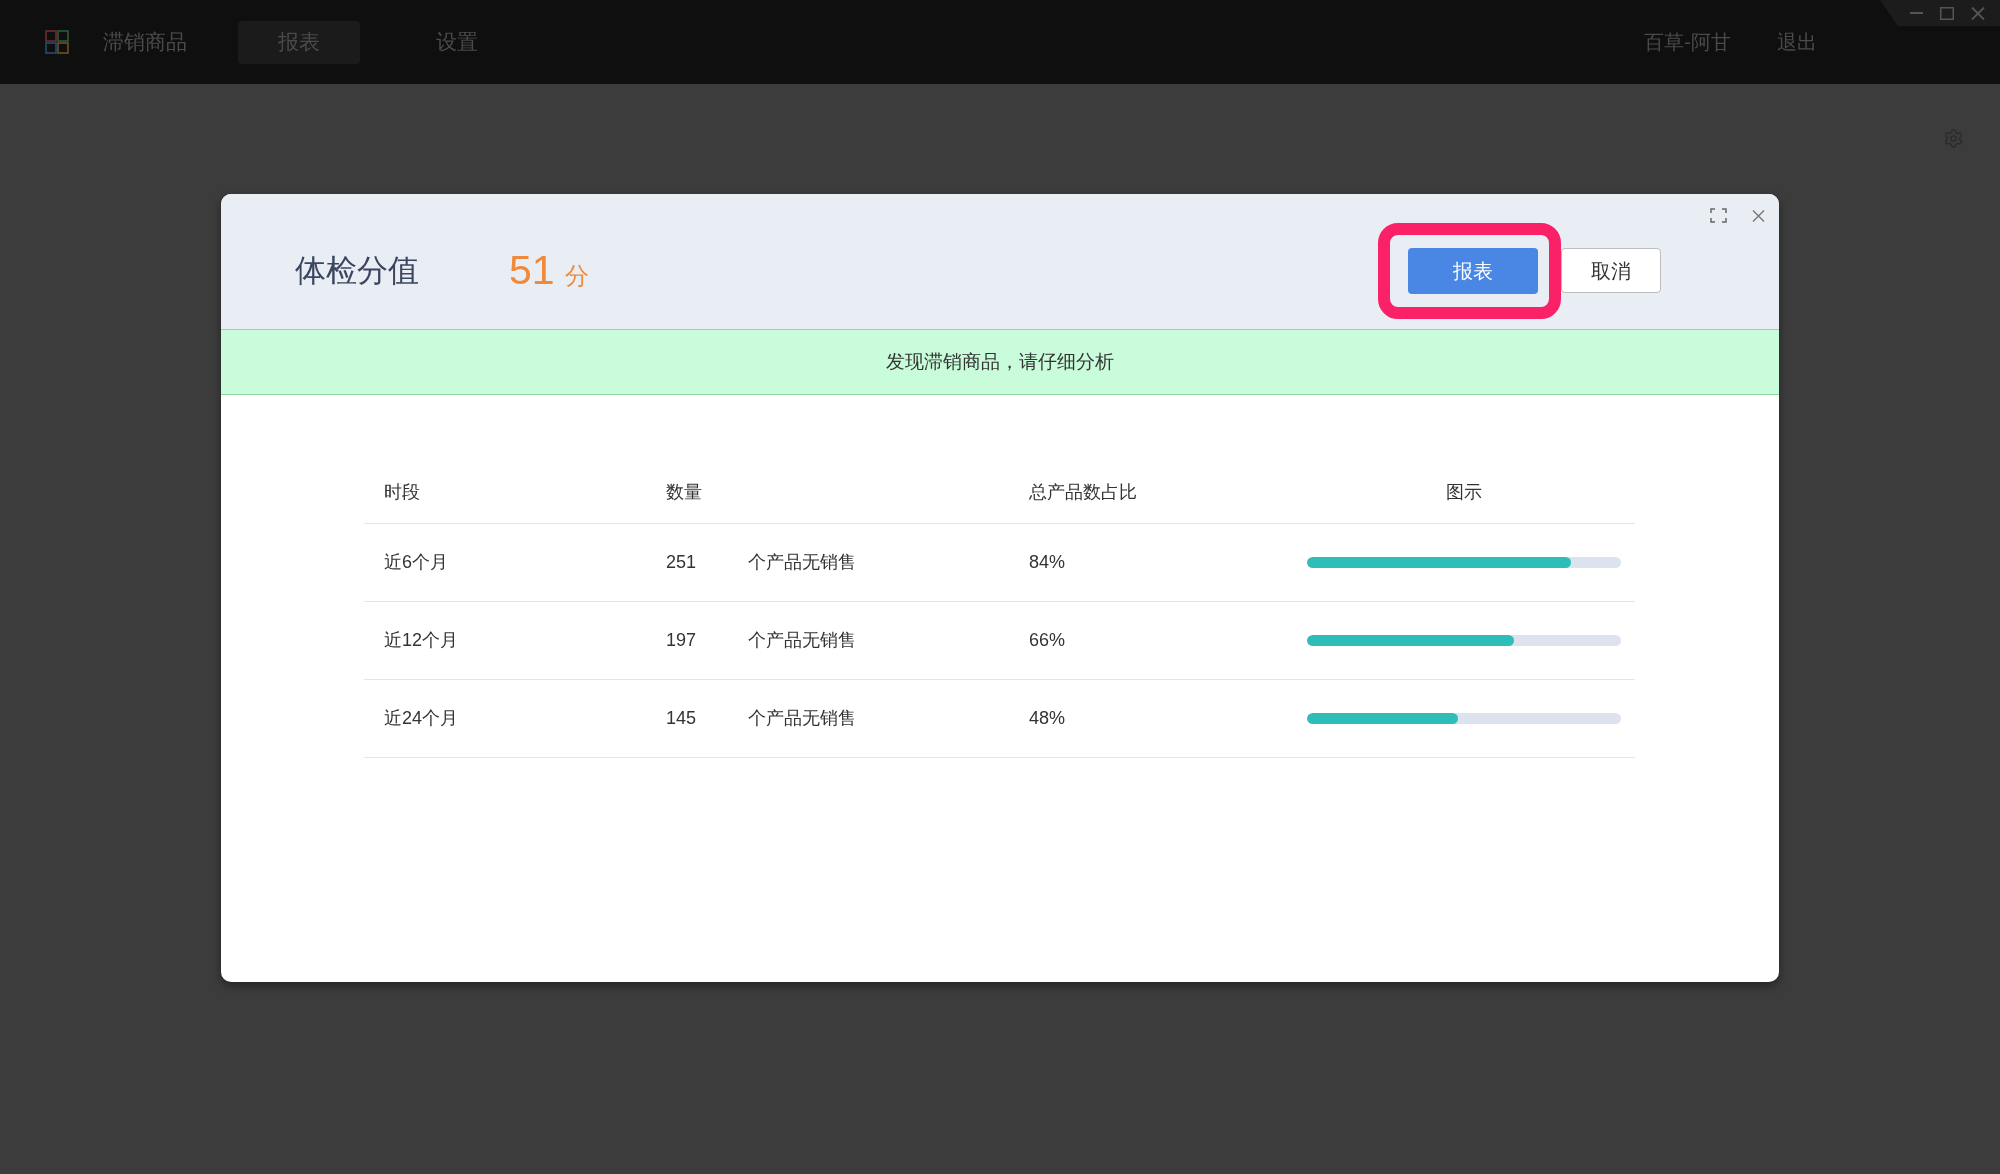 The image size is (2000, 1174). I want to click on notice-text: 发现滞销商品，请仔细分析, so click(1000, 361).